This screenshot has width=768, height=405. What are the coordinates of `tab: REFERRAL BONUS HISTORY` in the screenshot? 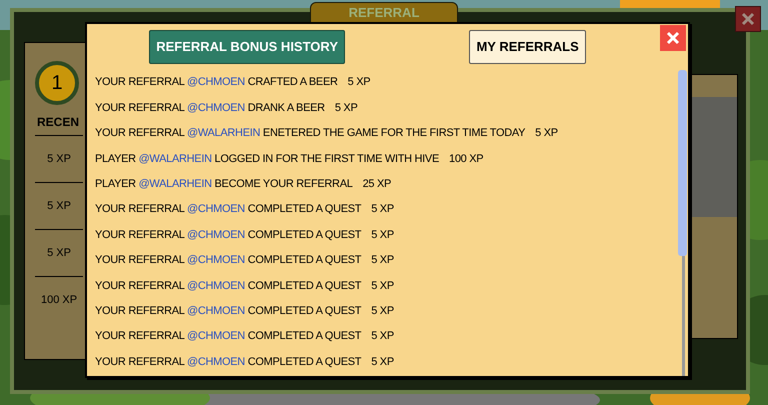 It's located at (247, 47).